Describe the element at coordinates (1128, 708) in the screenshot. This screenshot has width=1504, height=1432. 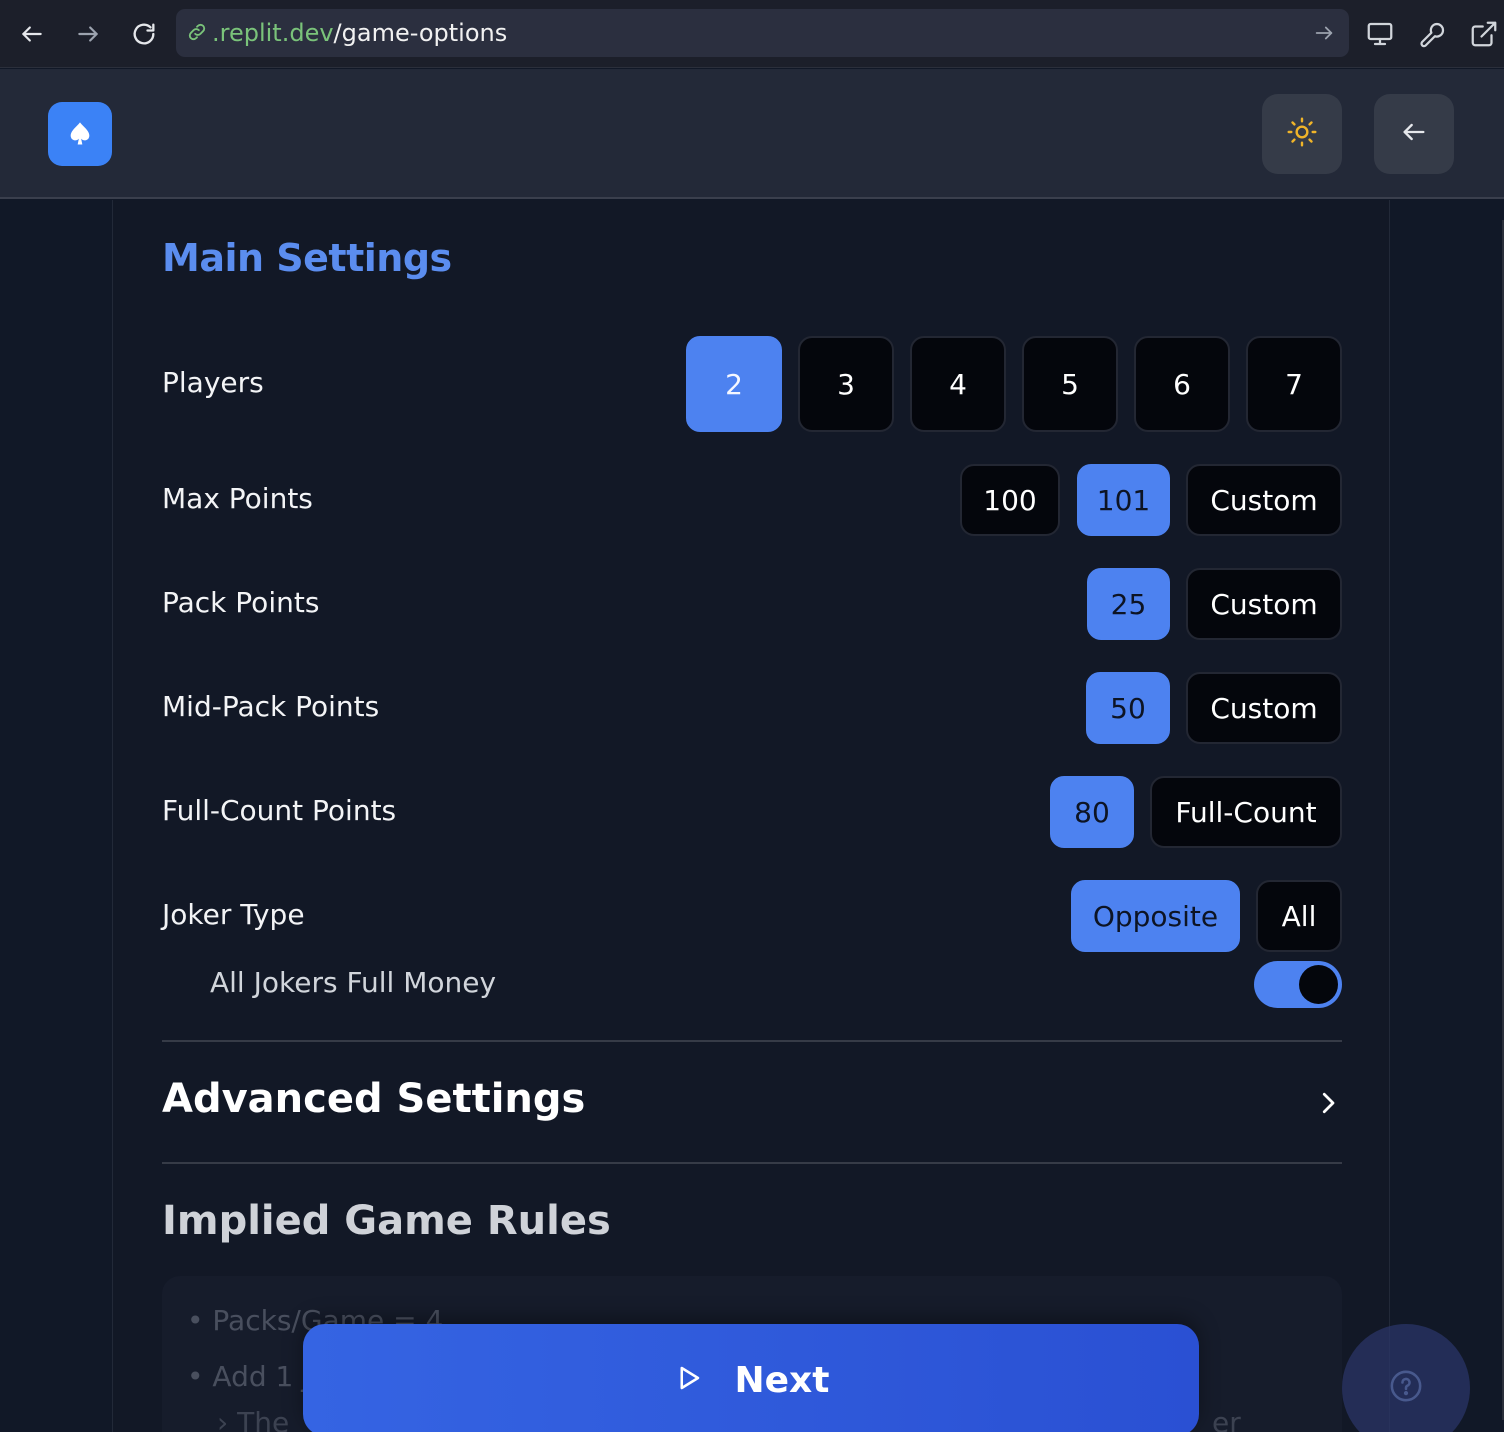
I see `mid-pack-points-option-50: 50` at that location.